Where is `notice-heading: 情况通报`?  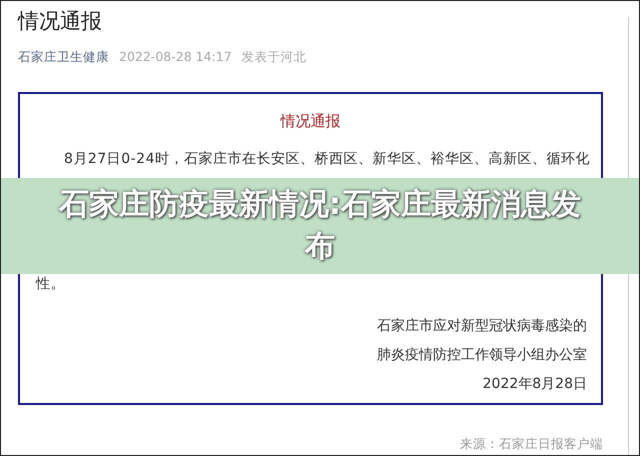
notice-heading: 情况通报 is located at coordinates (310, 121).